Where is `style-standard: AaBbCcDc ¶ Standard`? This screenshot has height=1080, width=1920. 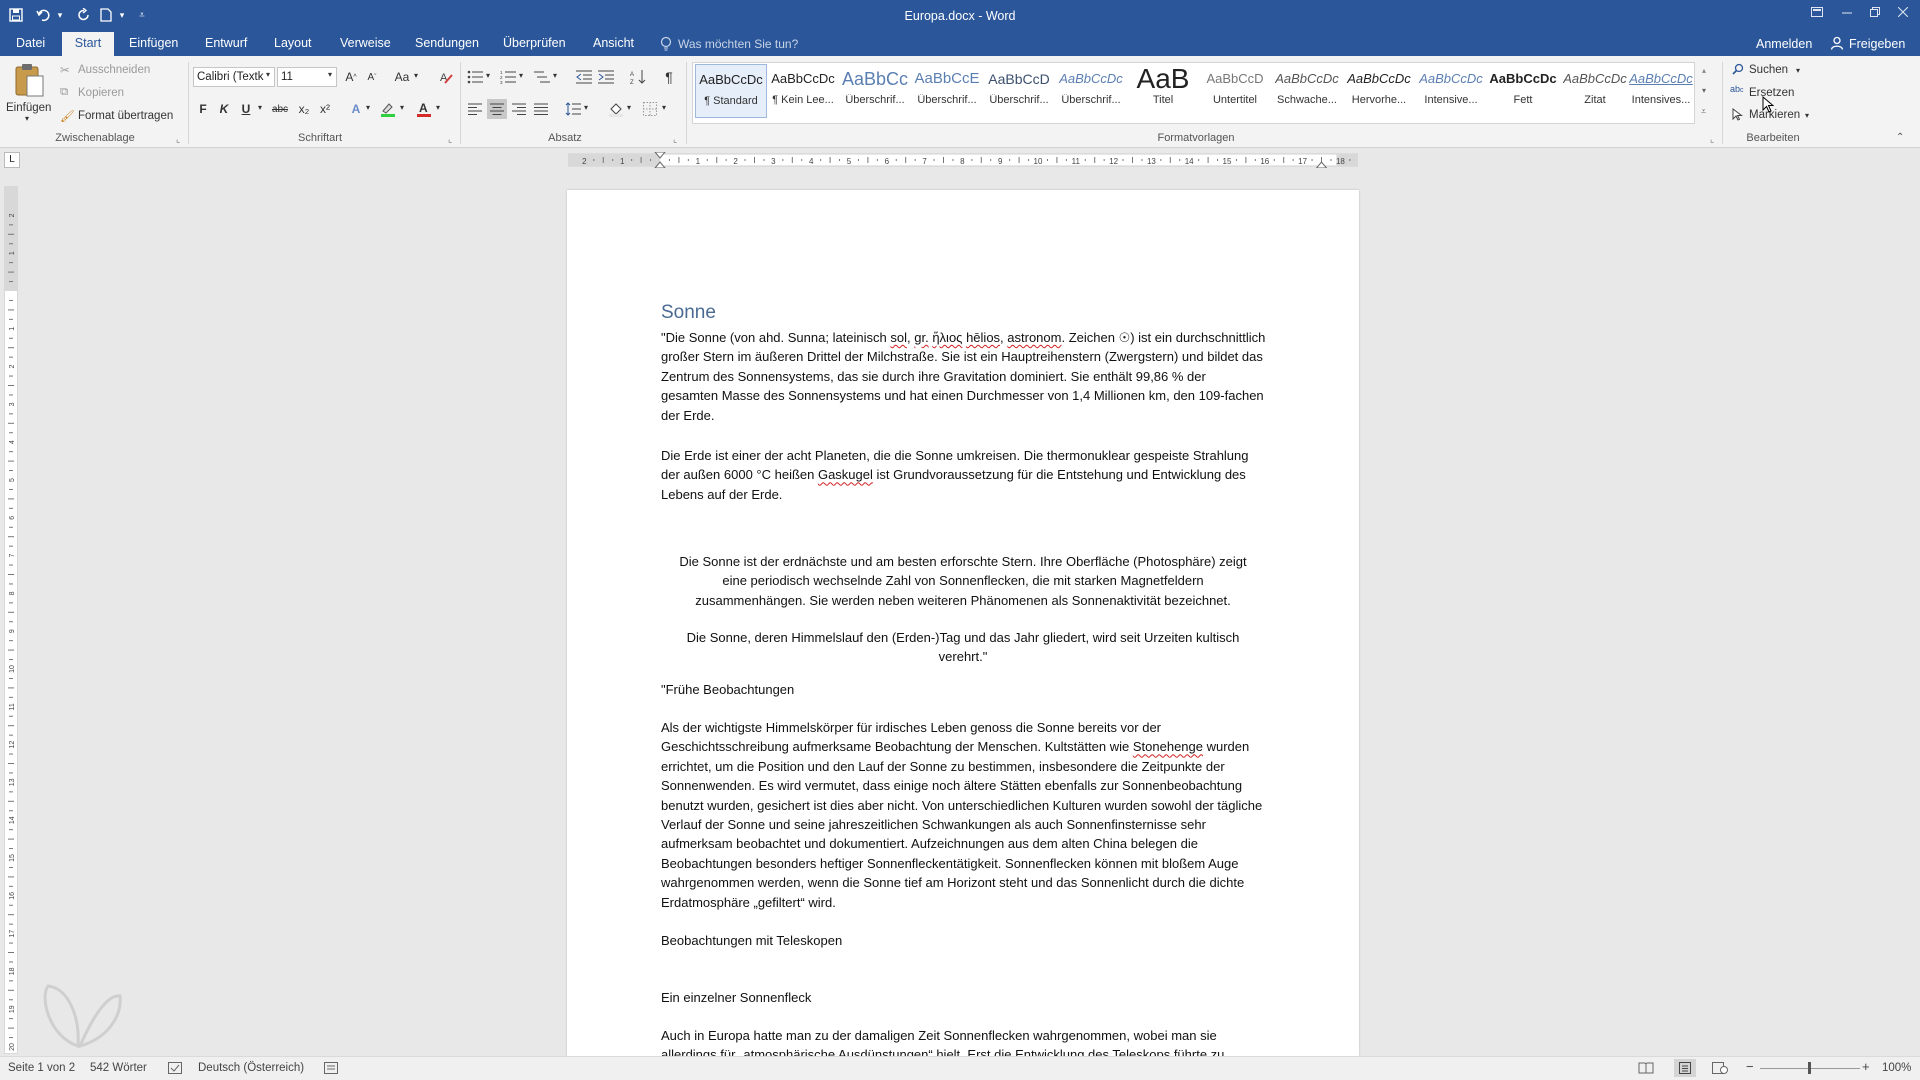
style-standard: AaBbCcDc ¶ Standard is located at coordinates (731, 91).